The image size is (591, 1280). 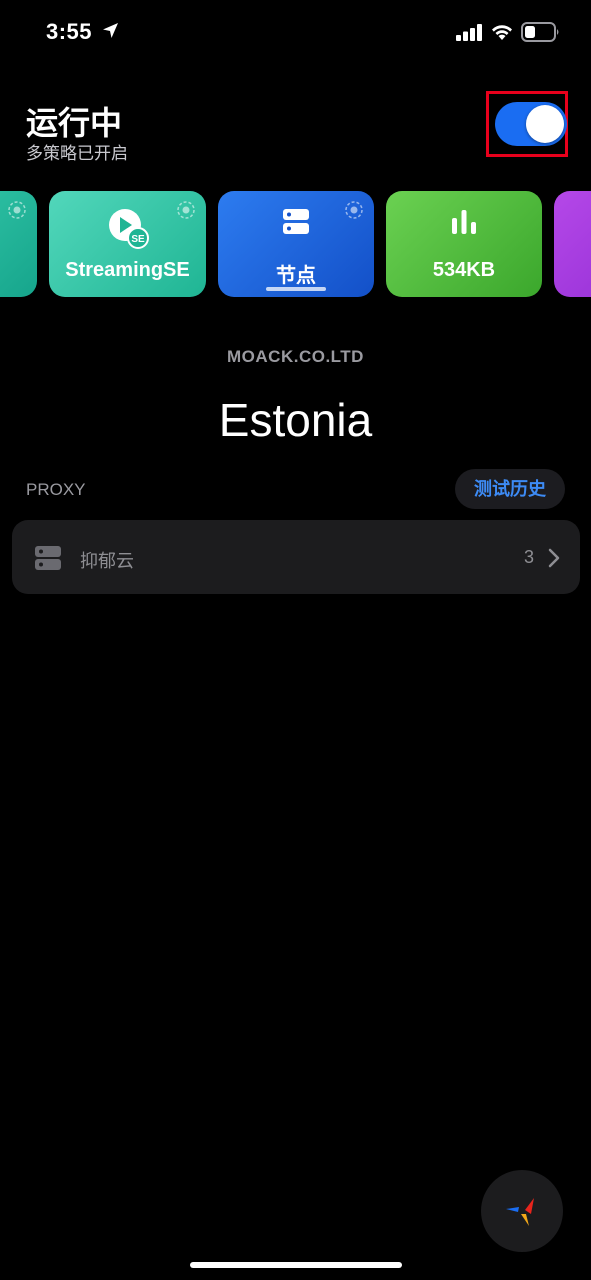 What do you see at coordinates (69, 31) in the screenshot?
I see `status-time: 3:55` at bounding box center [69, 31].